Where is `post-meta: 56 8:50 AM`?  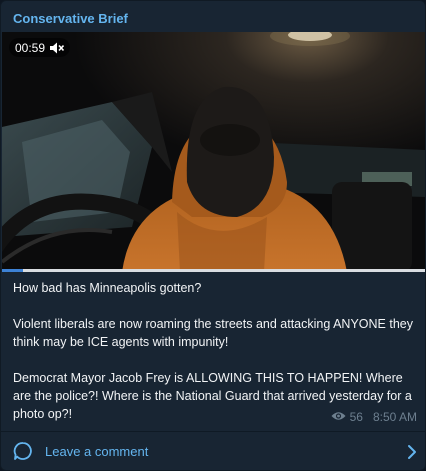
post-meta: 56 8:50 AM is located at coordinates (374, 417).